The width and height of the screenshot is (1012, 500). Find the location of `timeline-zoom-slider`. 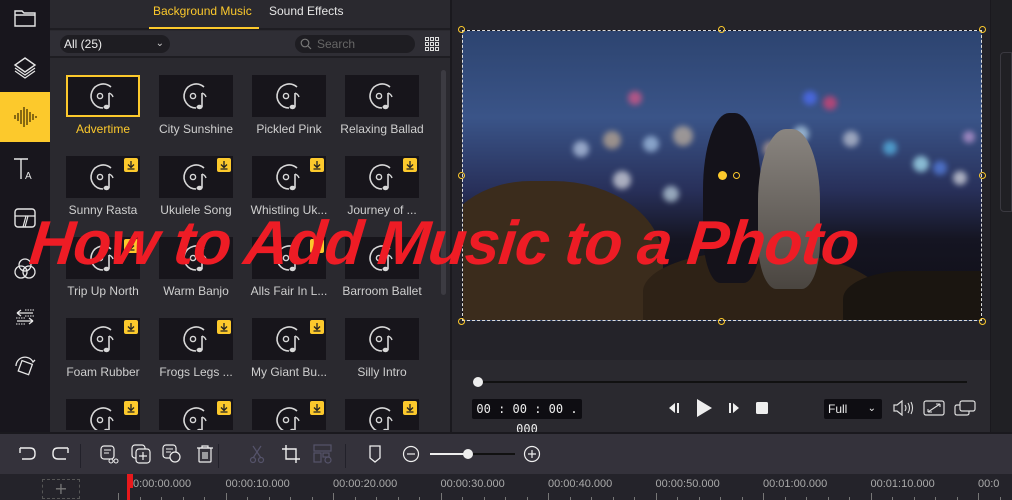

timeline-zoom-slider is located at coordinates (472, 454).